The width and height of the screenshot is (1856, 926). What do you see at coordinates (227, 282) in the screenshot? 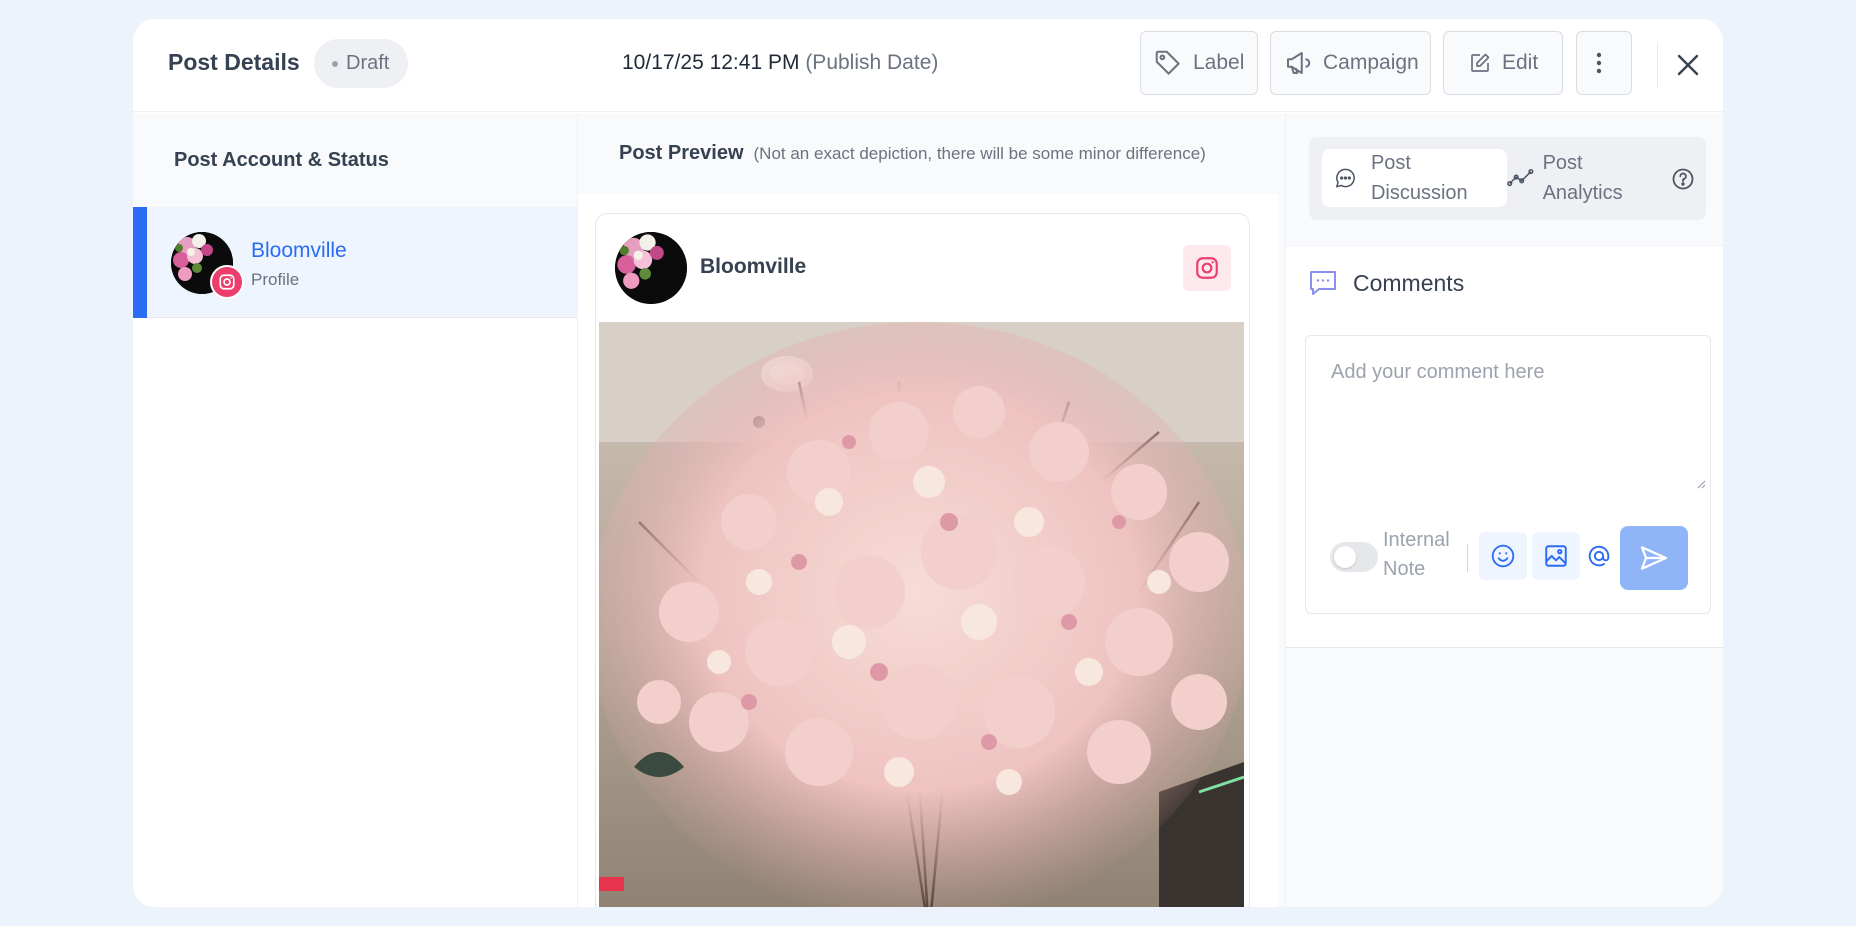
I see `instagram-badge-icon` at bounding box center [227, 282].